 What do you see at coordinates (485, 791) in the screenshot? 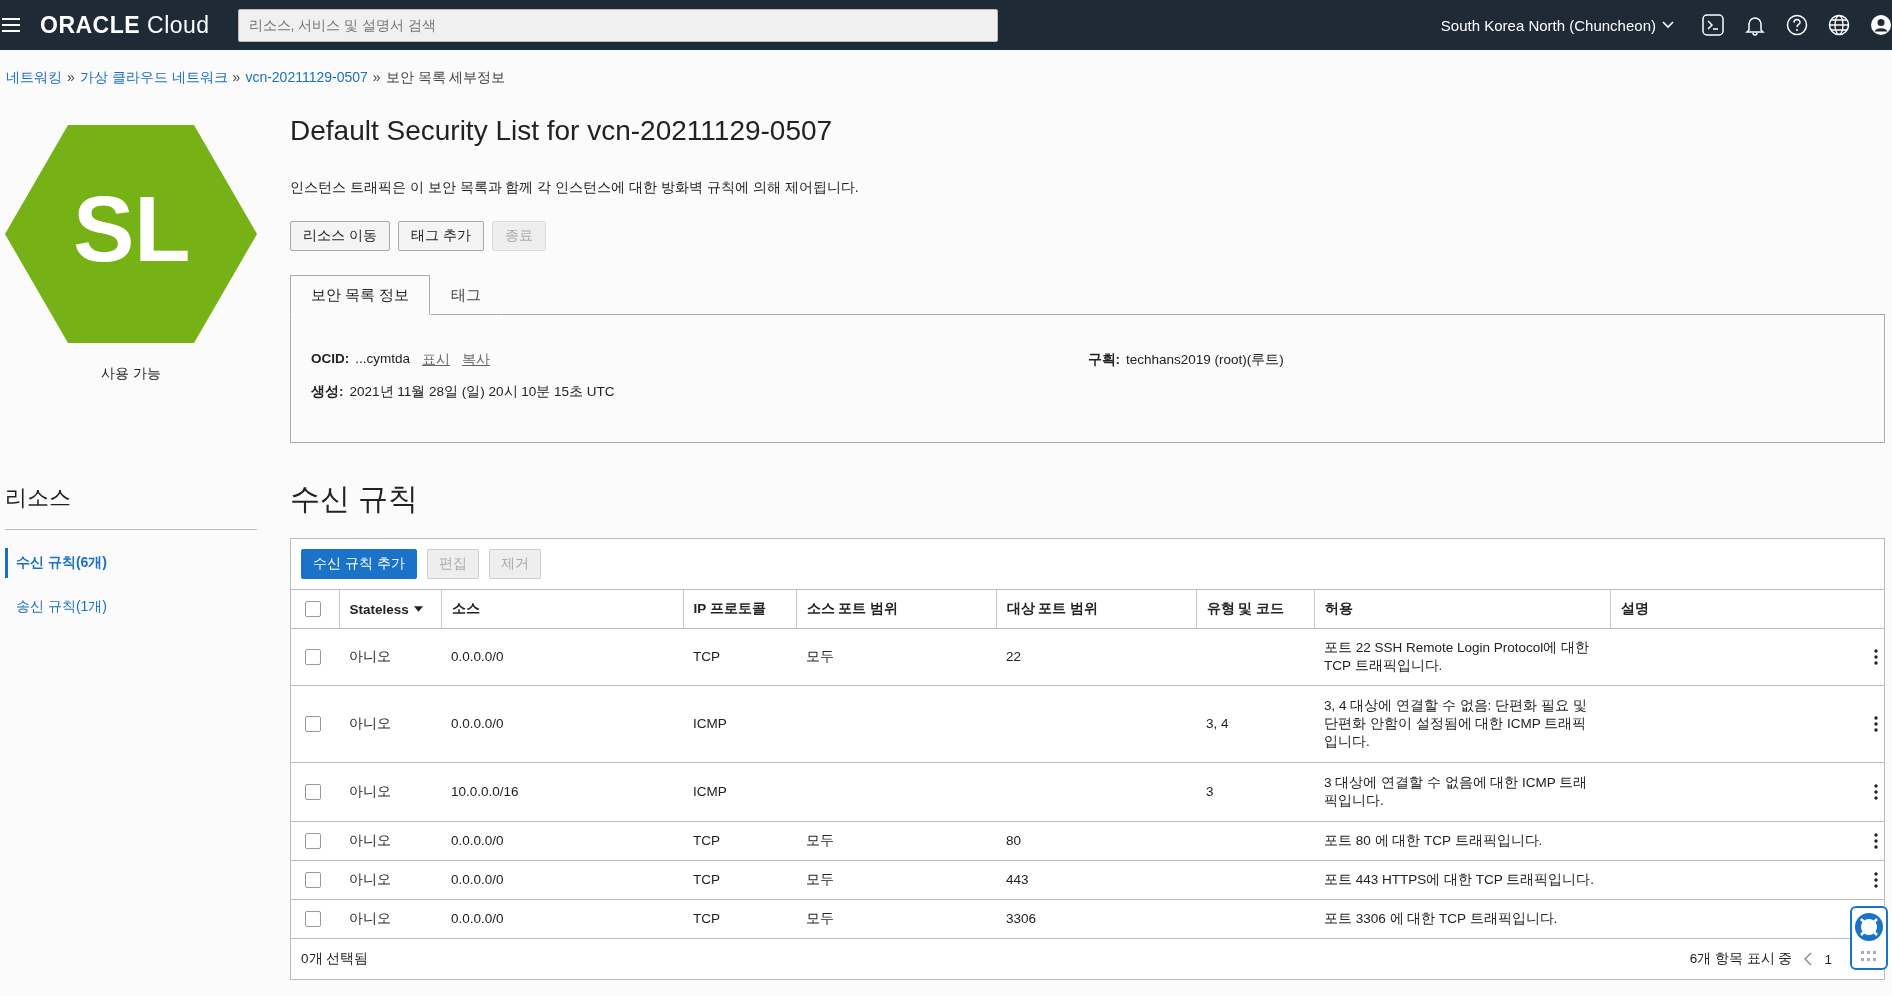
I see `table-cell: 10.0.0.0/16` at bounding box center [485, 791].